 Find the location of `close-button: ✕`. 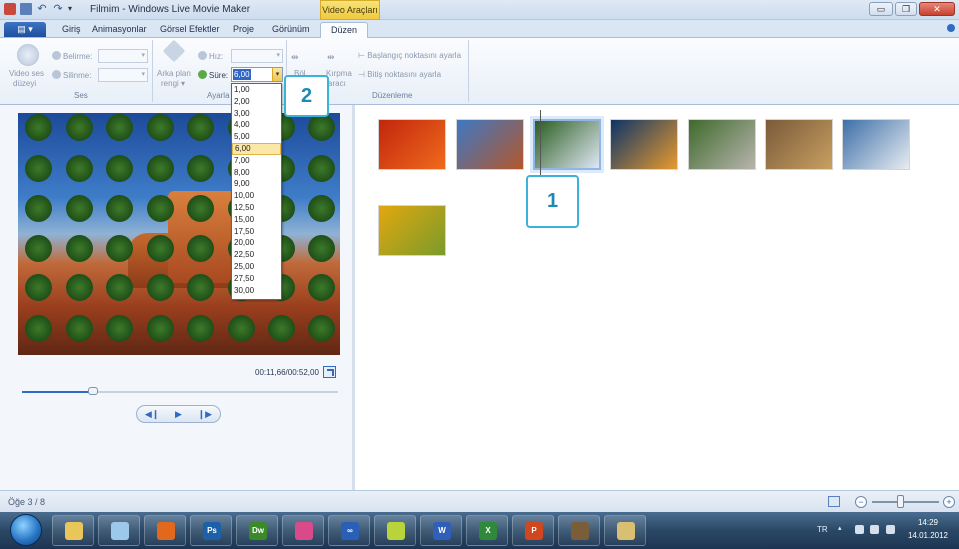

close-button: ✕ is located at coordinates (937, 9).